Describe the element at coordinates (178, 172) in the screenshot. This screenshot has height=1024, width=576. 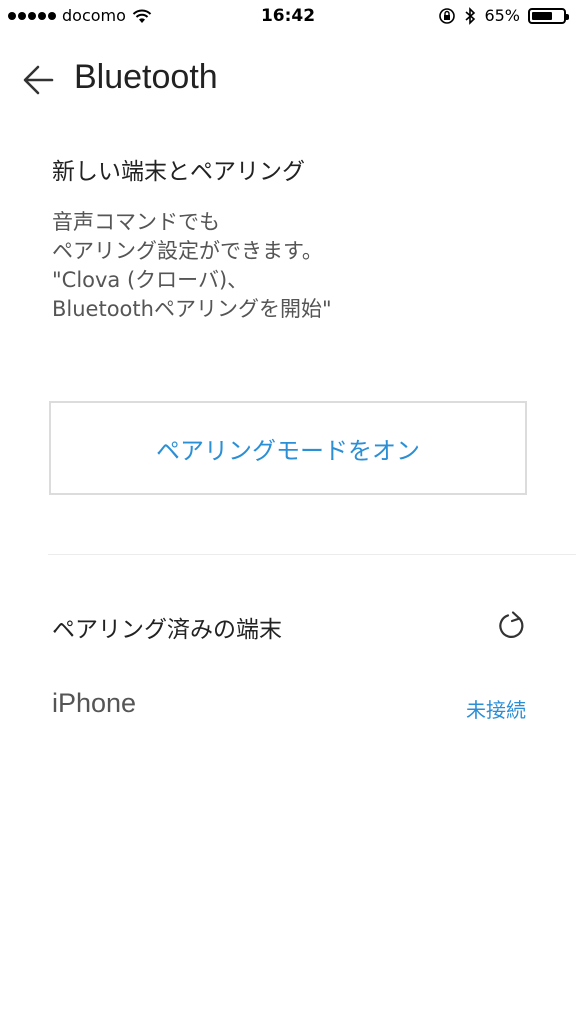
I see `new-device-heading: 新しい端末とペアリング` at that location.